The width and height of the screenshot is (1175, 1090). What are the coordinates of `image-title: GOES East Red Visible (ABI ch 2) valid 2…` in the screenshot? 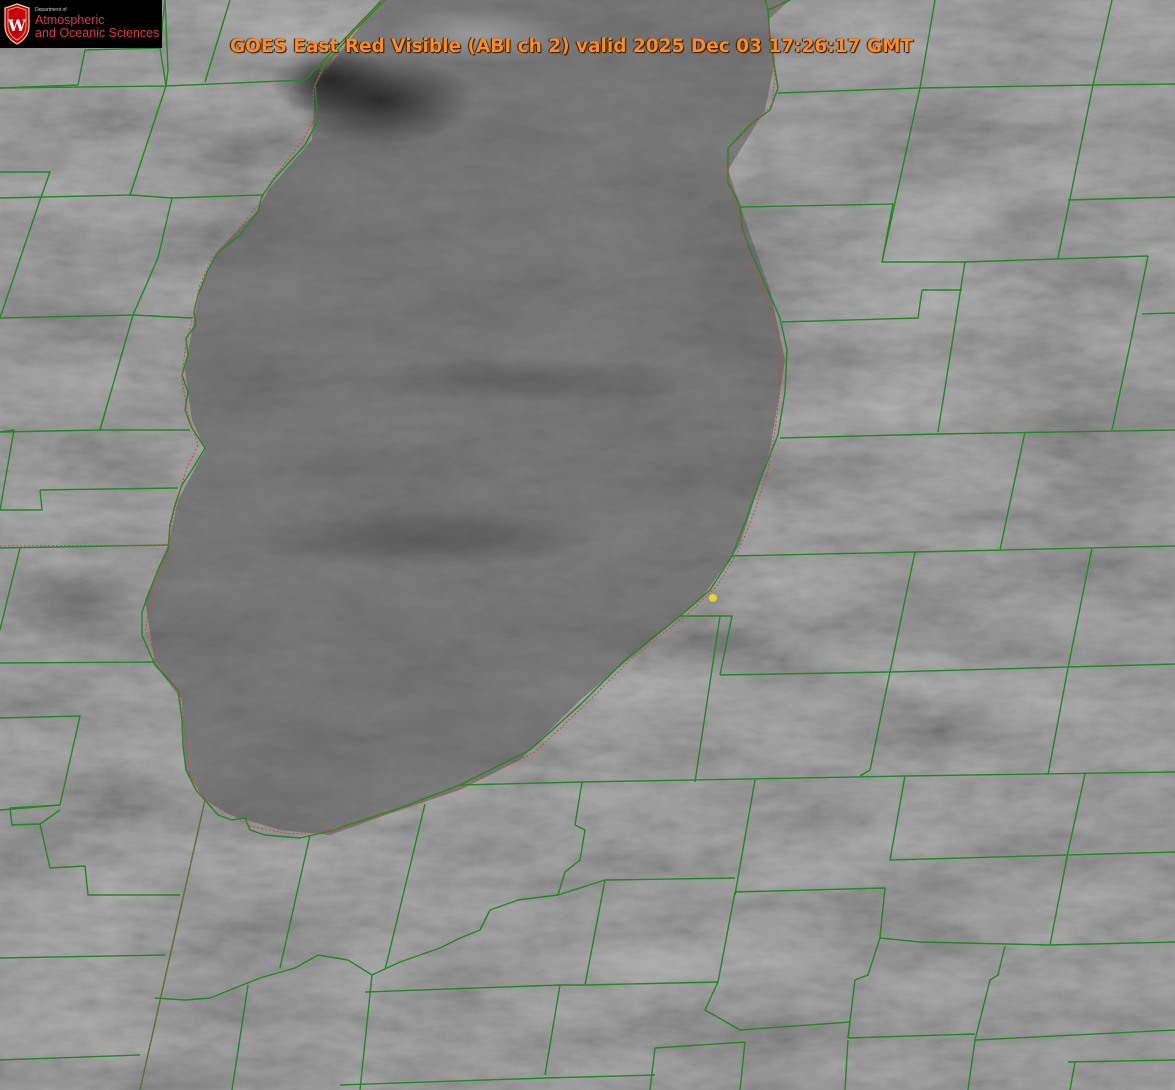 It's located at (572, 46).